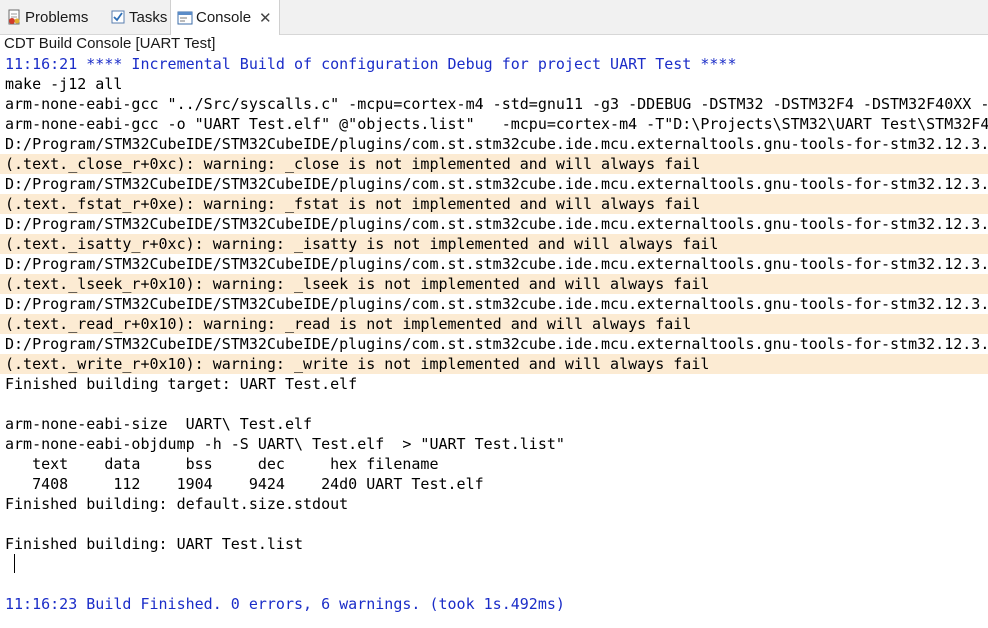 This screenshot has width=988, height=628. What do you see at coordinates (57, 17) in the screenshot?
I see `tab-problems-label: Problems` at bounding box center [57, 17].